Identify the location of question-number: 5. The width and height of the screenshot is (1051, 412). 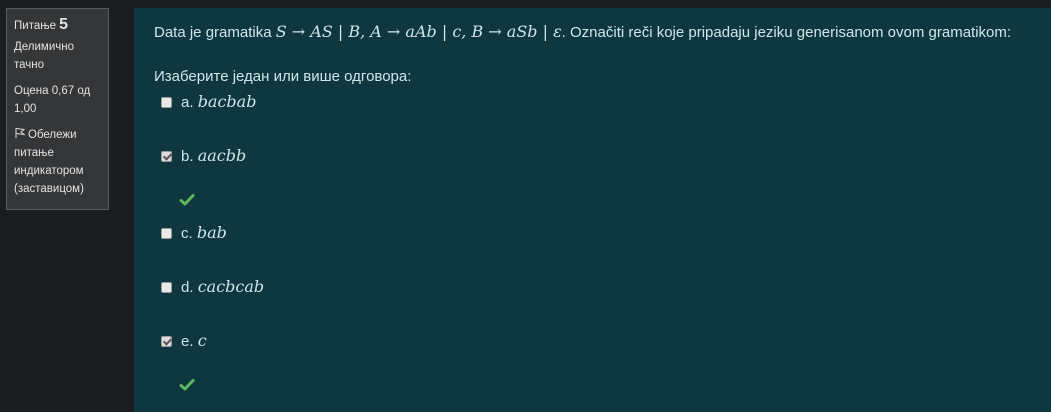
(64, 24).